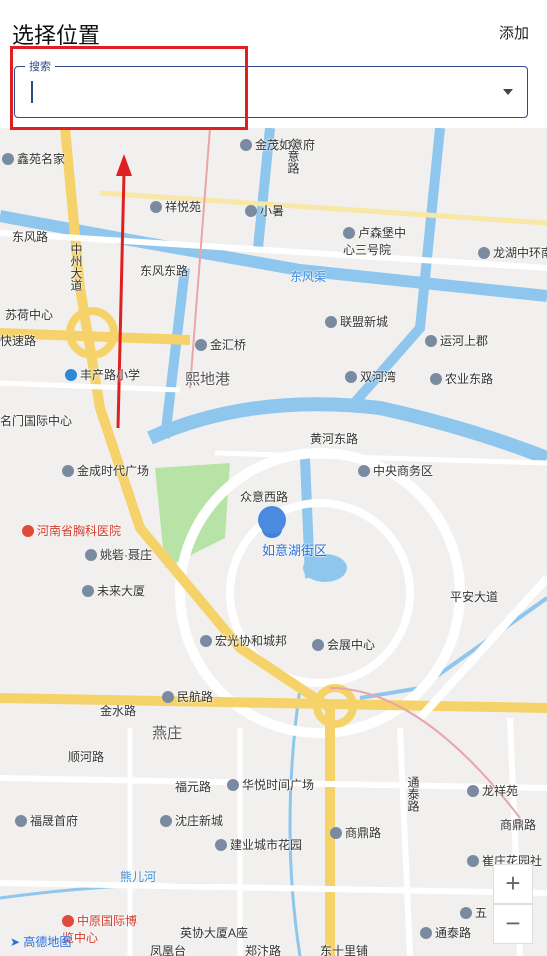 This screenshot has height=956, width=547. What do you see at coordinates (293, 156) in the screenshot?
I see `road-label: 众意路` at bounding box center [293, 156].